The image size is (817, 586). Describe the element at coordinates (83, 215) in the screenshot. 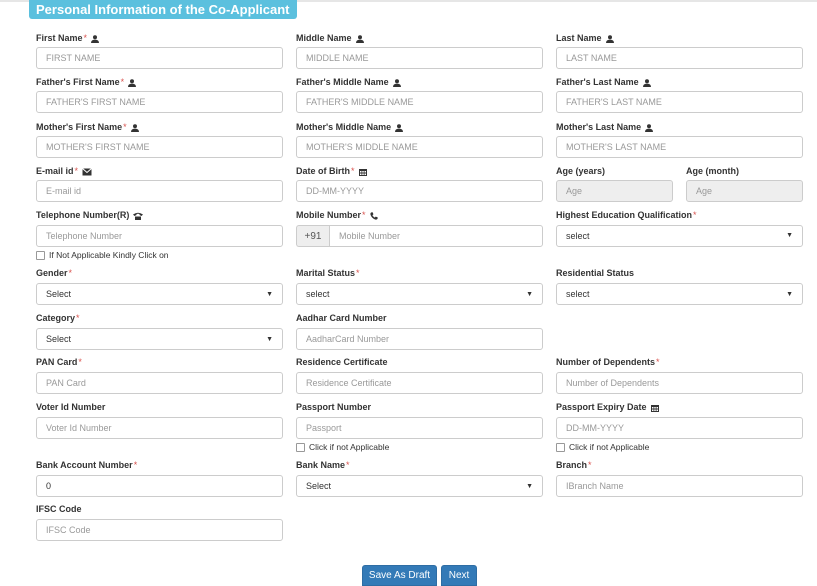

I see `telephone-label-text: Telephone Number(R)` at that location.